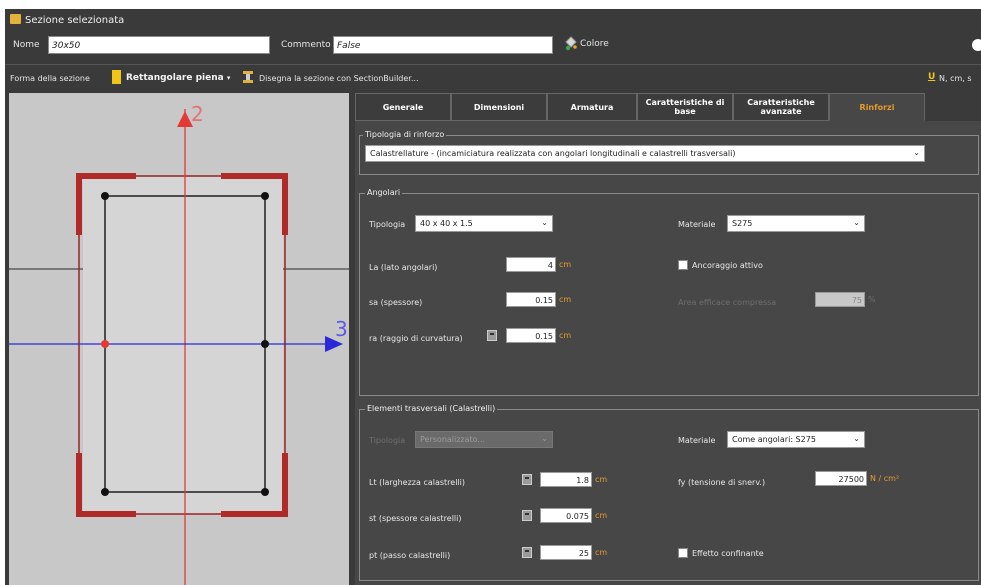 This screenshot has width=981, height=585. Describe the element at coordinates (601, 479) in the screenshot. I see `lt-unit: cm` at that location.